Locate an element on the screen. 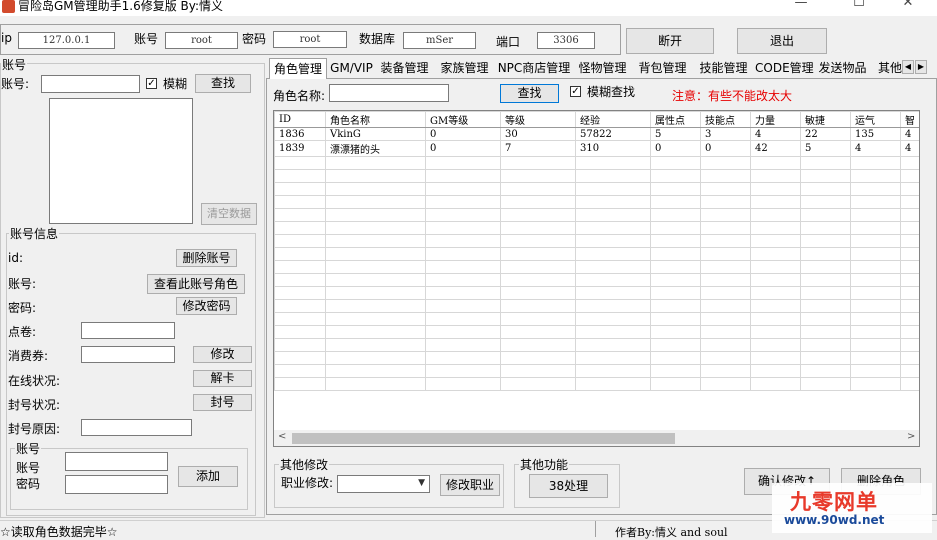  table-row: 1836 VkinG 0 30 57822 5 3 4 22 135 4 is located at coordinates (596, 134).